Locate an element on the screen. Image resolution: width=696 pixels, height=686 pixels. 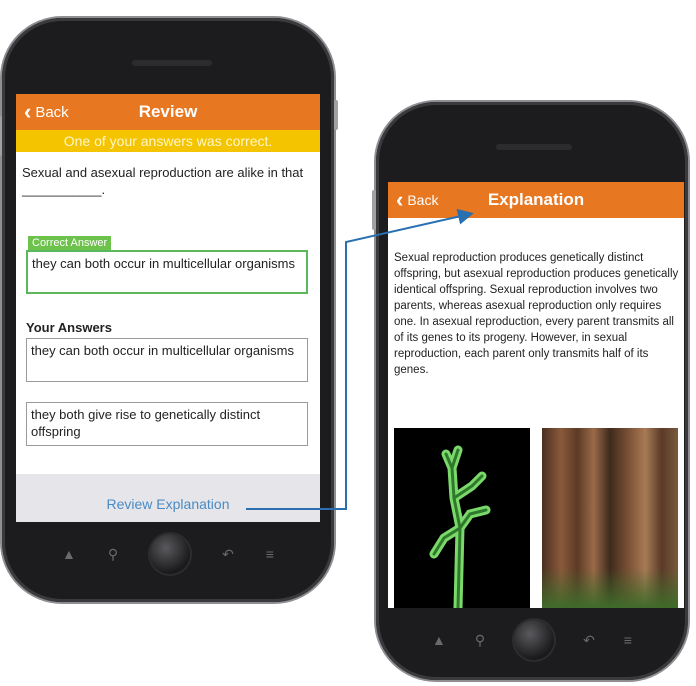
connector-arrow is located at coordinates (360, 359).